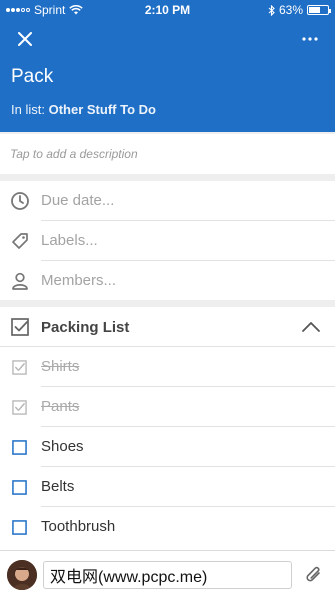 The width and height of the screenshot is (335, 596). Describe the element at coordinates (290, 10) in the screenshot. I see `battery-percent: 63%` at that location.